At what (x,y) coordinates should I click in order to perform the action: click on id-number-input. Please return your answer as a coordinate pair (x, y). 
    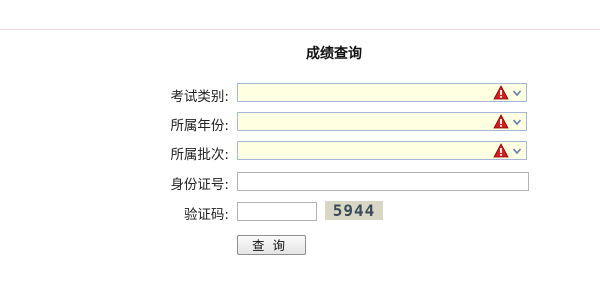
    Looking at the image, I should click on (383, 181).